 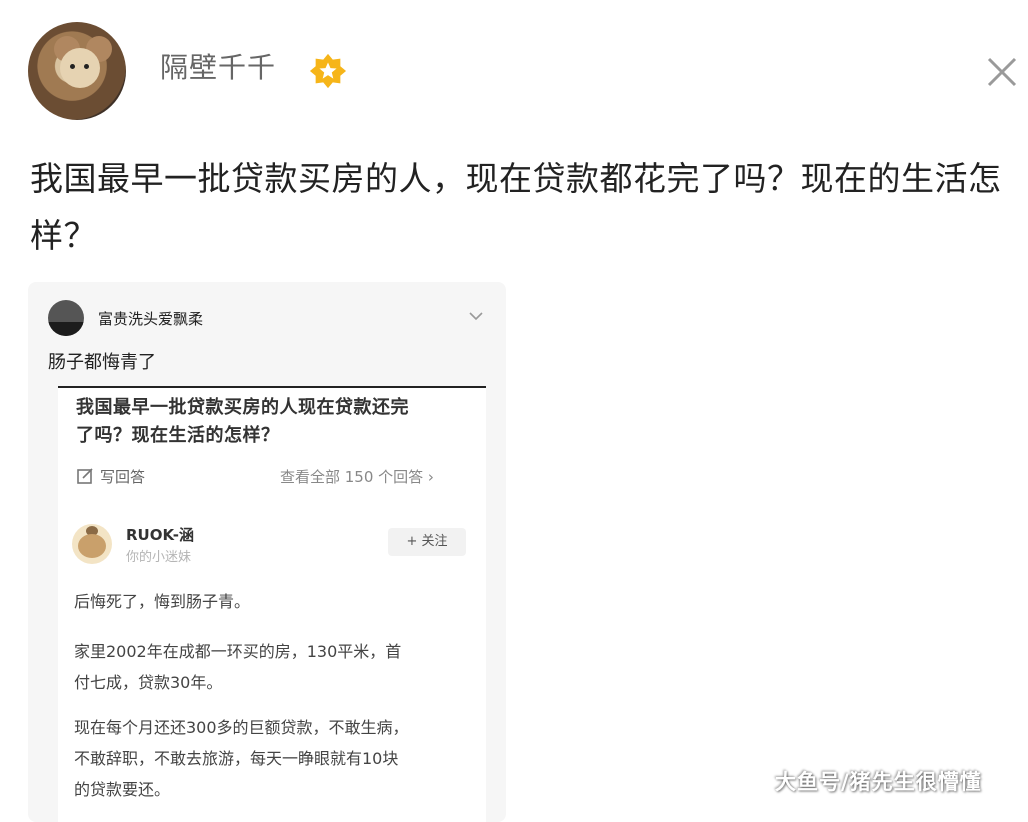 I want to click on follow-button: + 关注, so click(x=427, y=542).